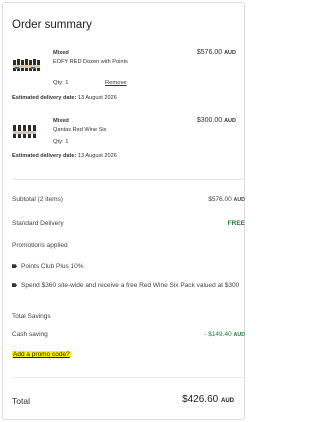 This screenshot has width=320, height=422. What do you see at coordinates (40, 245) in the screenshot?
I see `promotions-title: Promotions applied` at bounding box center [40, 245].